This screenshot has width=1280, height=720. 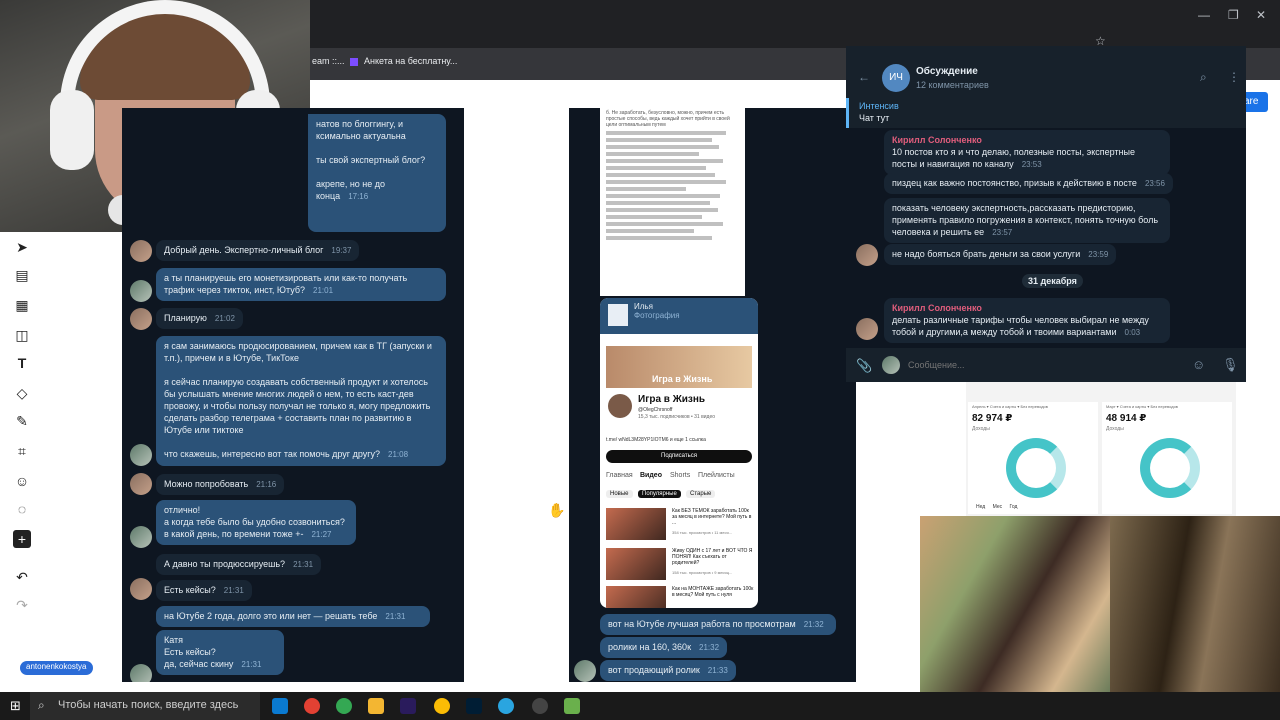 What do you see at coordinates (206, 484) in the screenshot?
I see `message-text: Можно попробовать` at bounding box center [206, 484].